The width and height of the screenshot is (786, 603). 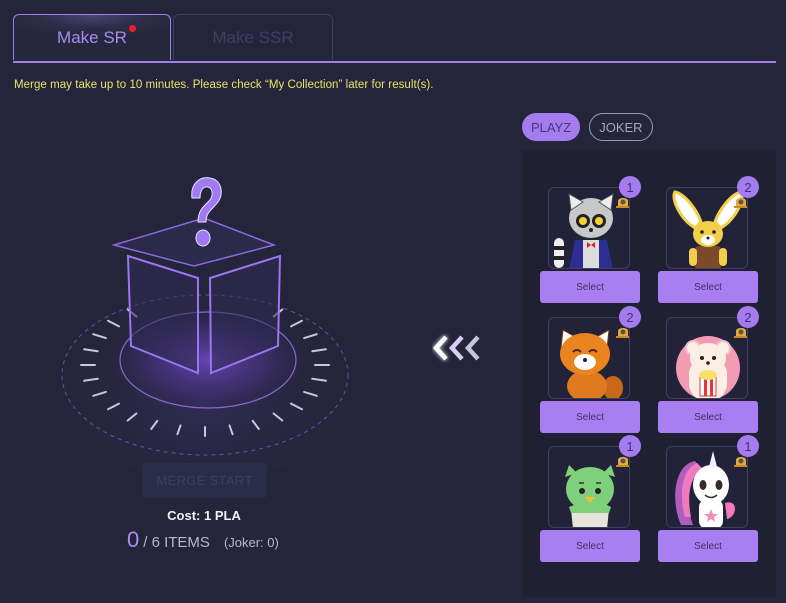 What do you see at coordinates (132, 28) in the screenshot?
I see `notification-dot` at bounding box center [132, 28].